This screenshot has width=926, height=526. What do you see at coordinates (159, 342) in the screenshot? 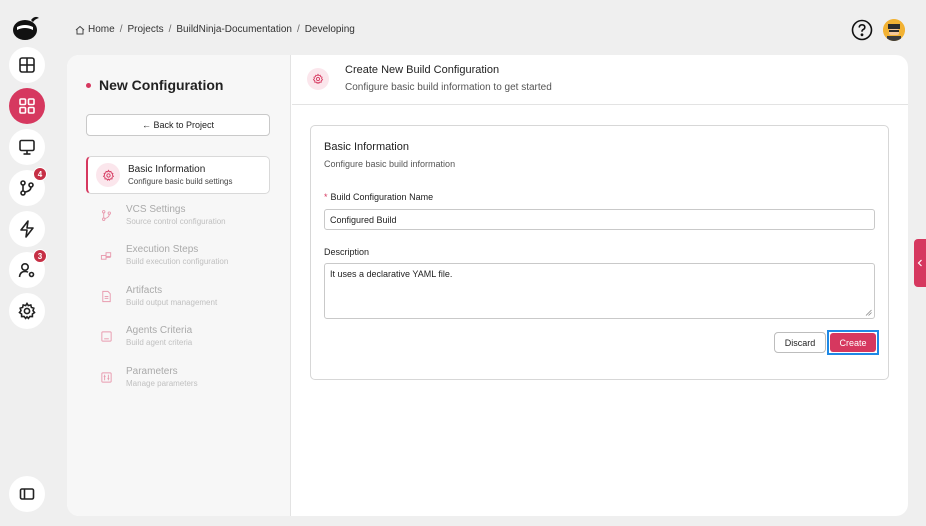
I see `step-sublabel: Build agent criteria` at bounding box center [159, 342].